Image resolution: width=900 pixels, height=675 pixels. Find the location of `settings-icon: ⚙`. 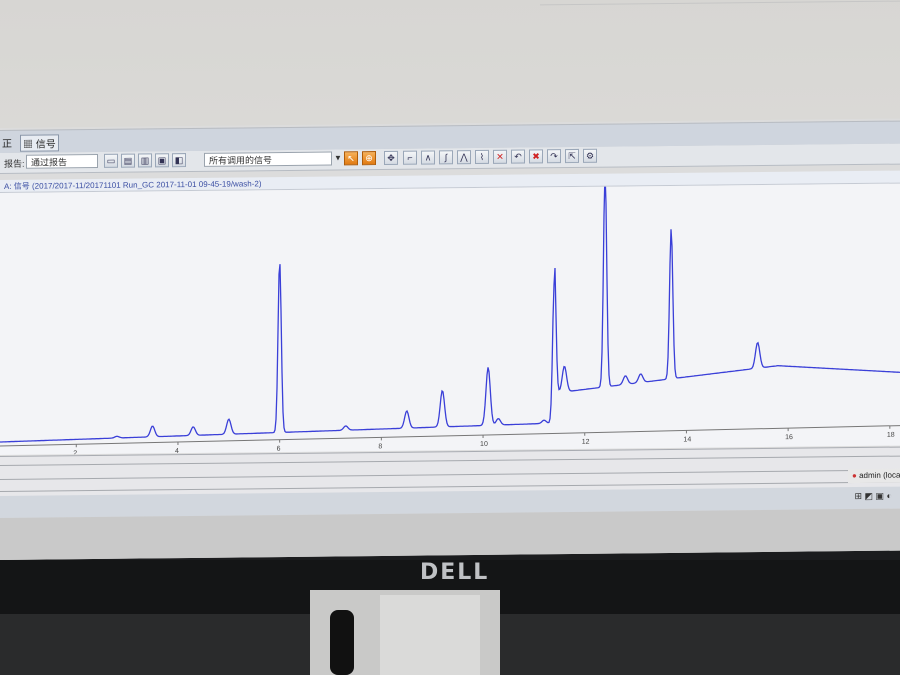

settings-icon: ⚙ is located at coordinates (590, 155).